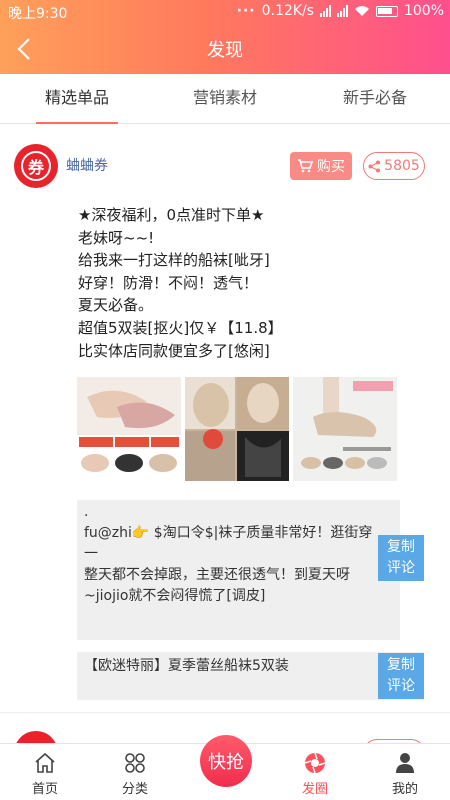  What do you see at coordinates (401, 547) in the screenshot?
I see `copy-comment-label-1: 复制` at bounding box center [401, 547].